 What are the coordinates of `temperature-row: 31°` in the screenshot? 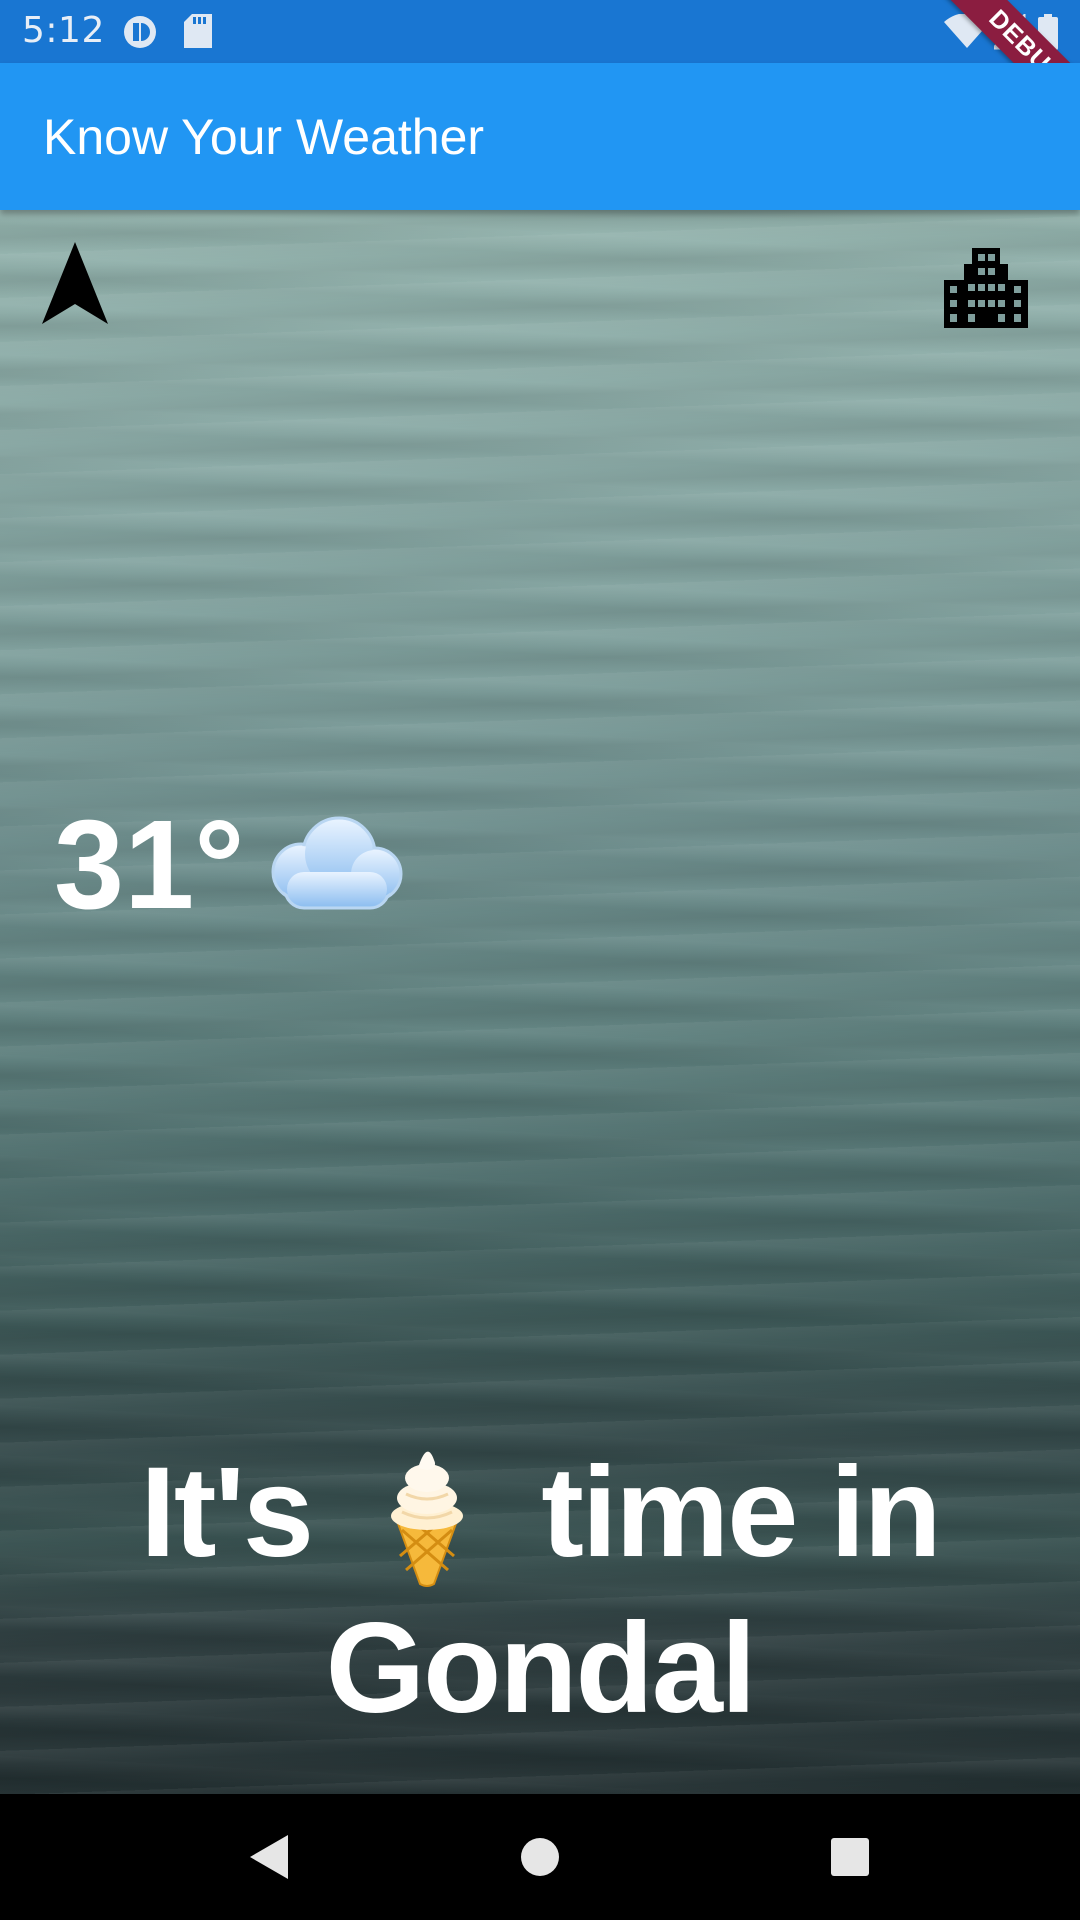 It's located at (231, 865).